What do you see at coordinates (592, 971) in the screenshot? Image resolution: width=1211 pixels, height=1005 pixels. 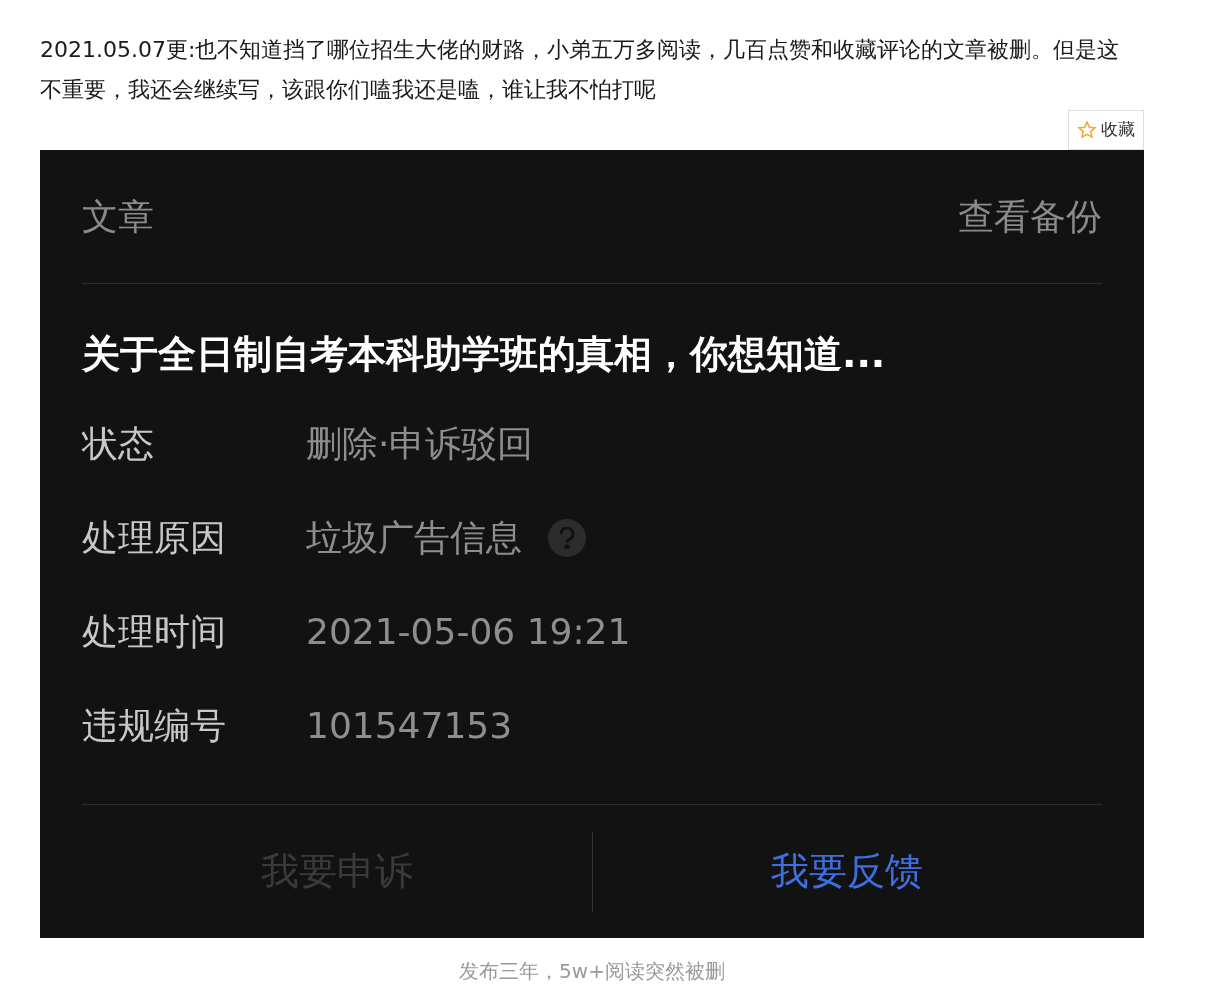 I see `image-caption: 发布三年，5w+阅读突然被删` at bounding box center [592, 971].